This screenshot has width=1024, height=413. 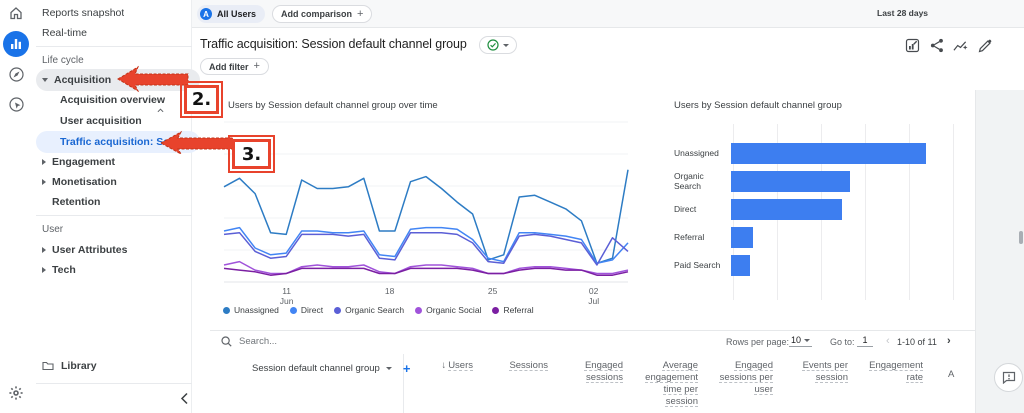 I want to click on reports-nav-icon-active, so click(x=16, y=44).